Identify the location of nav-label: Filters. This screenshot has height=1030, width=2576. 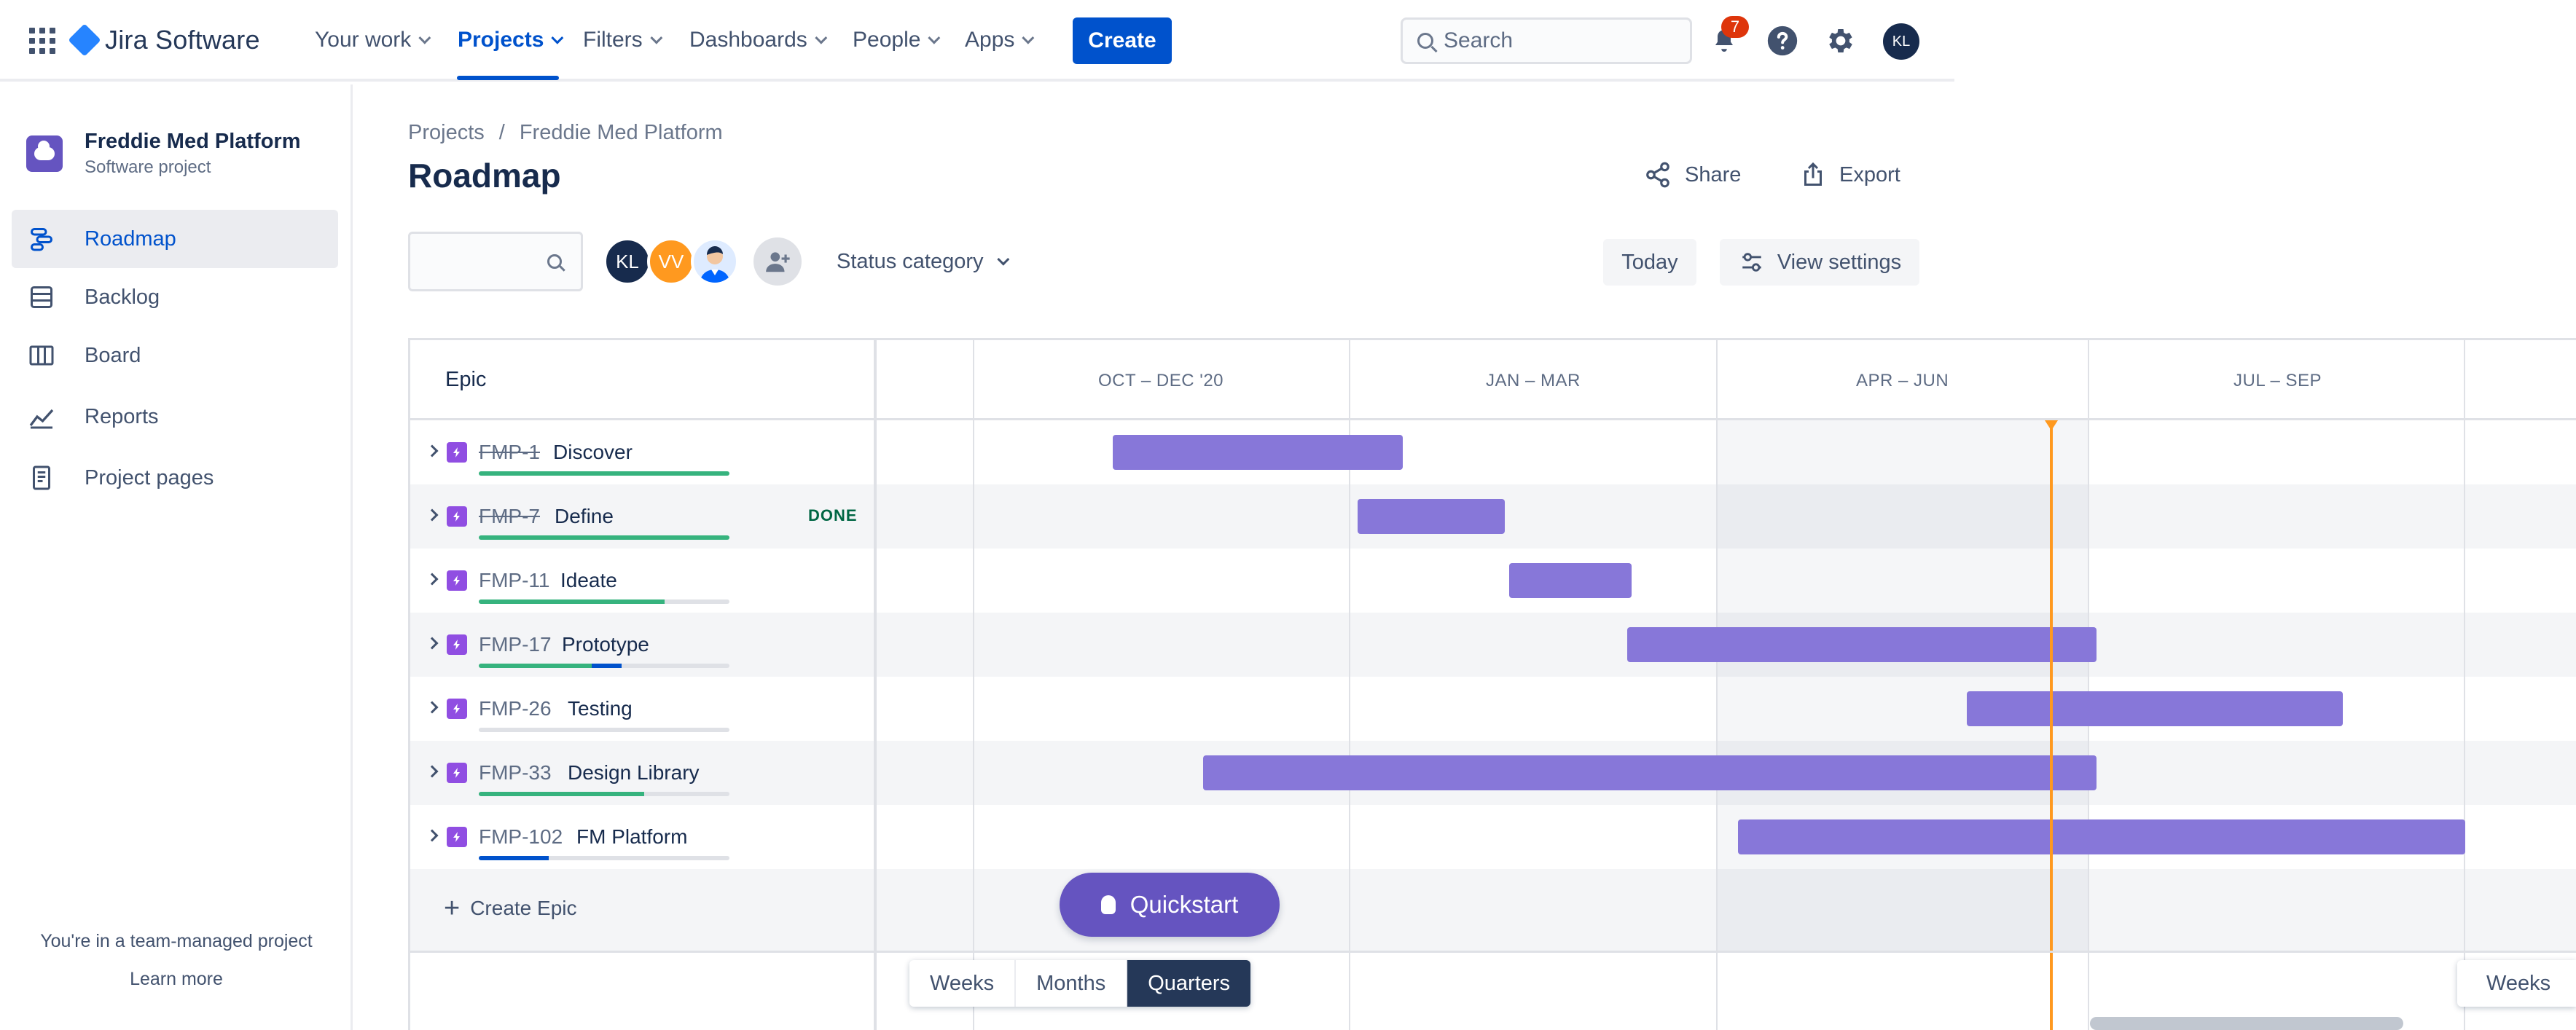
(613, 40).